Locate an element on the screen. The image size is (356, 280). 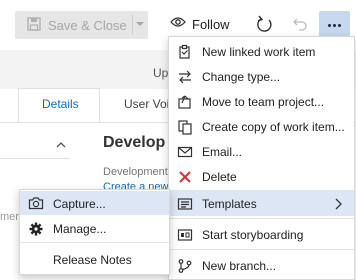
move-icon is located at coordinates (185, 102).